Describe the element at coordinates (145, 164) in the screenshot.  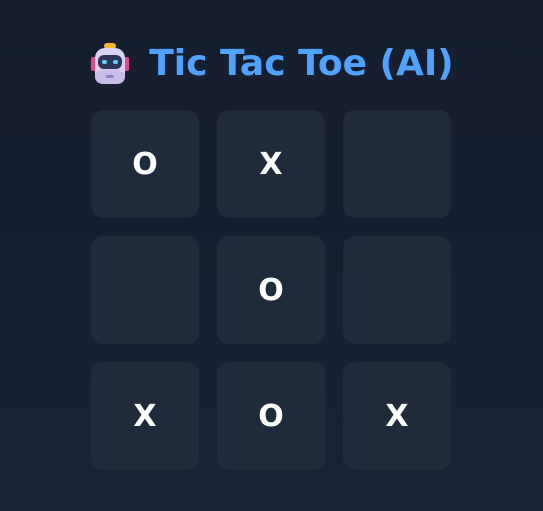
I see `board-cell-r1-c1: O` at that location.